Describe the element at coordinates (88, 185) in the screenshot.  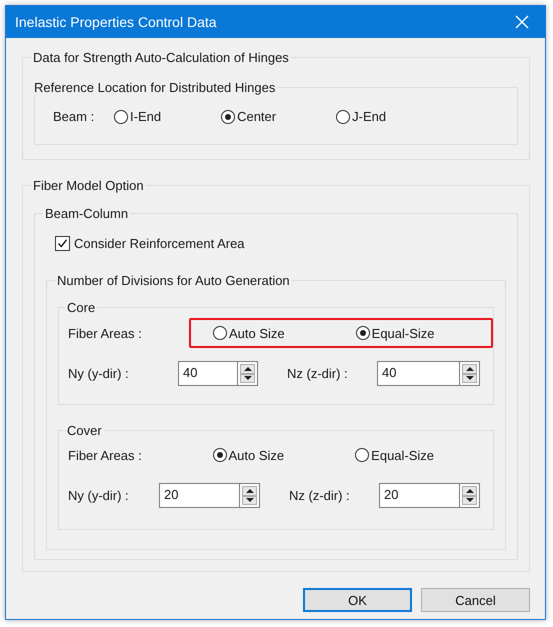
I see `group-title: Fiber Model Option` at that location.